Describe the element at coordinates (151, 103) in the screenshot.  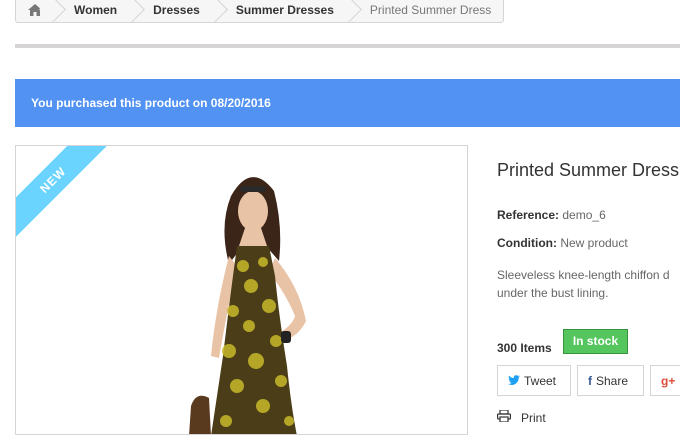
I see `purchase-notice-text: You purchased this product on 08/20/2016` at that location.